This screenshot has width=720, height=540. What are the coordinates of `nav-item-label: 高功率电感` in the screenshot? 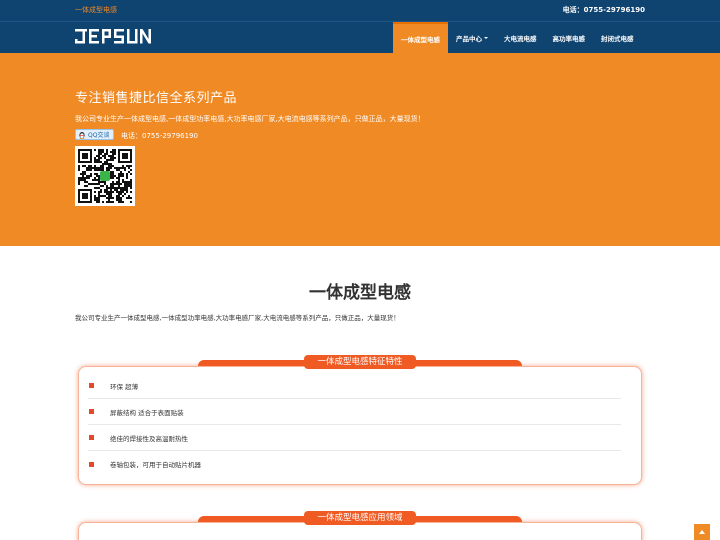 It's located at (569, 39).